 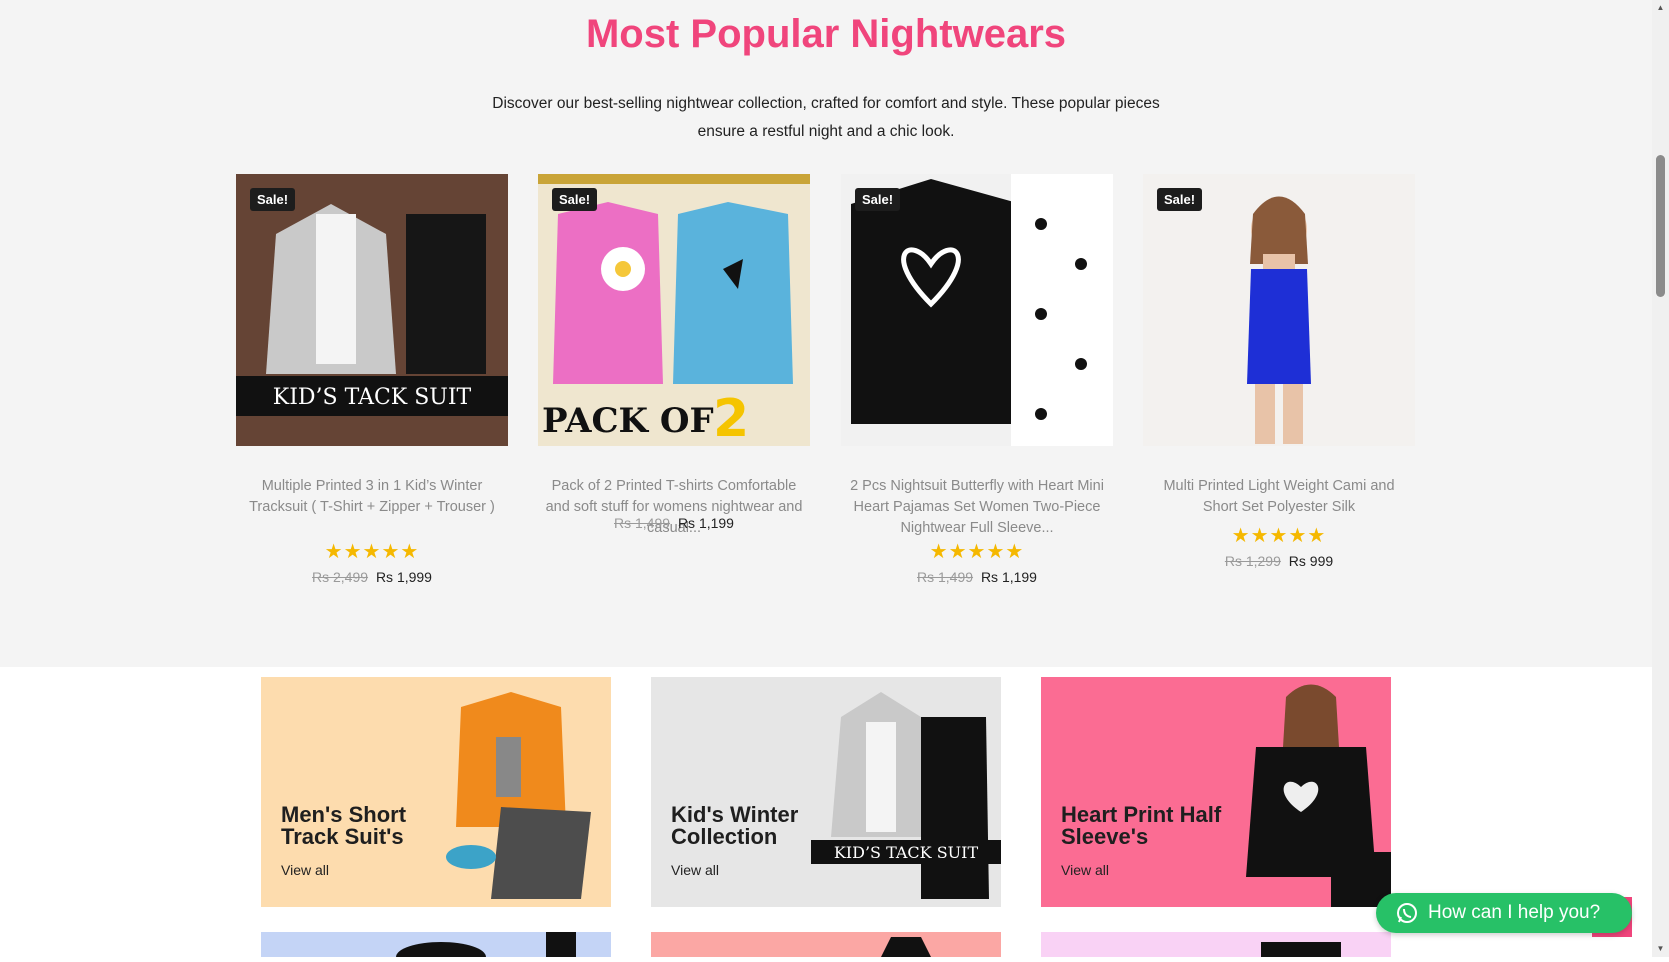 I want to click on category-card-mens-track-suits: Men's Short Track Suit's View all, so click(x=436, y=792).